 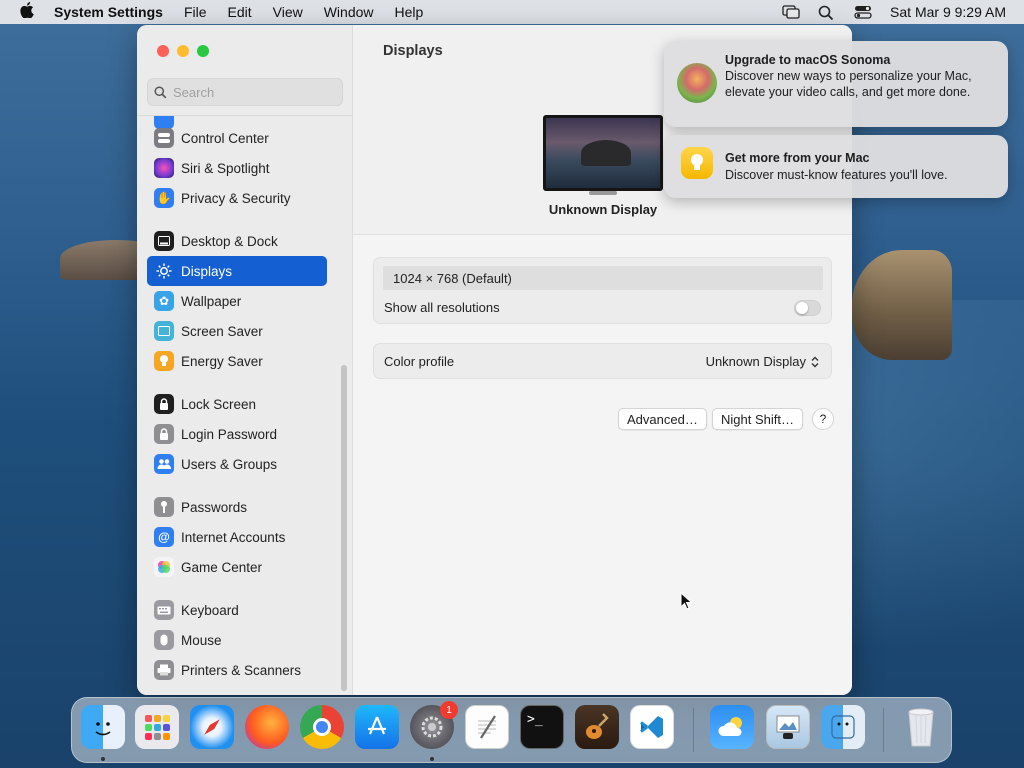 What do you see at coordinates (240, 12) in the screenshot?
I see `menu-edit: Edit` at bounding box center [240, 12].